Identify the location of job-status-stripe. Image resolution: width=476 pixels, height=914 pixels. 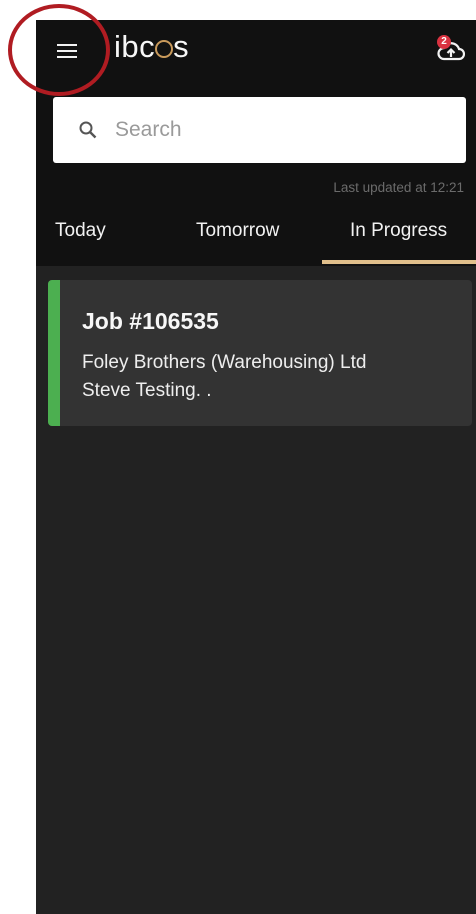
(54, 353).